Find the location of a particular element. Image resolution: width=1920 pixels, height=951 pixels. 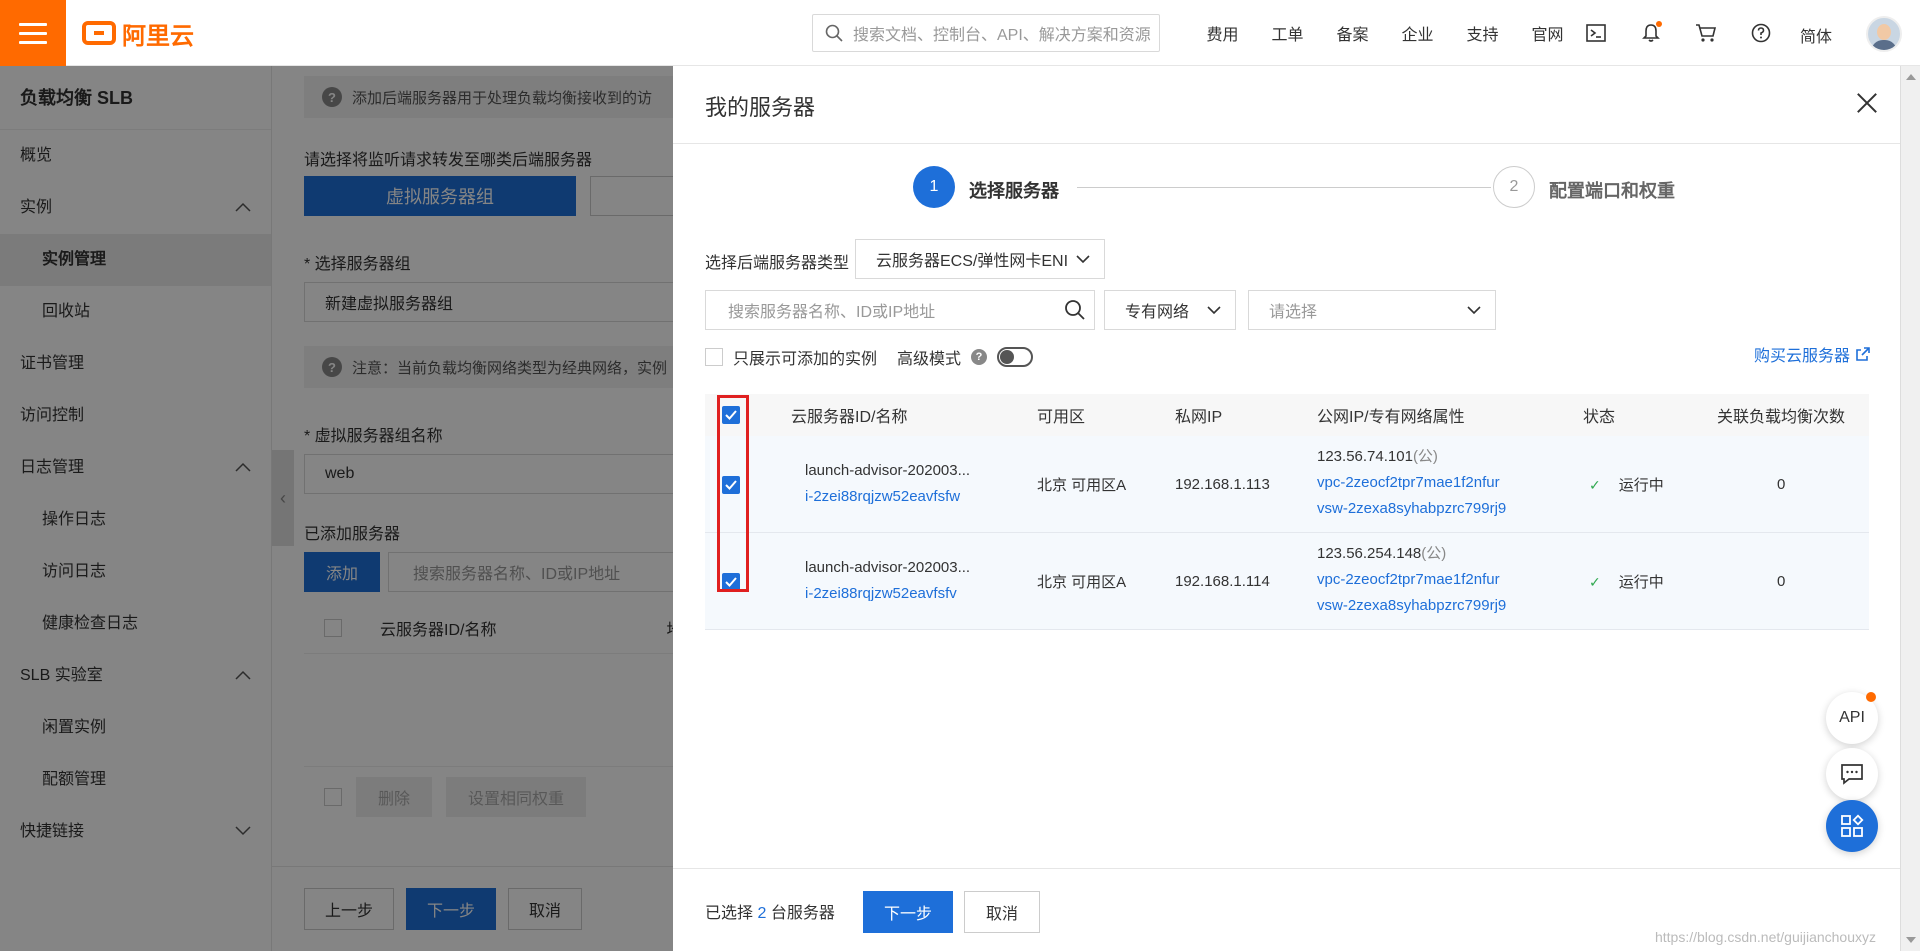

nav-fees: 费用 is located at coordinates (1222, 33).